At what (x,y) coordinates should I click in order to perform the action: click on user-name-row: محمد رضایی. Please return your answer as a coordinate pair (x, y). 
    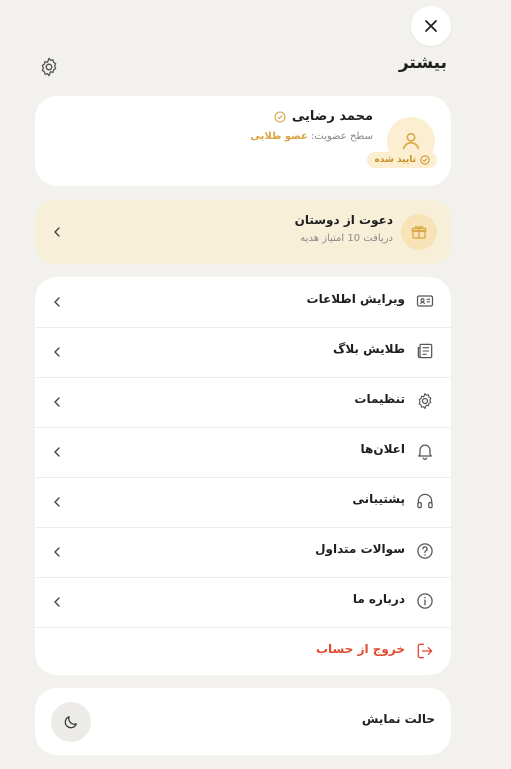
    Looking at the image, I should click on (323, 116).